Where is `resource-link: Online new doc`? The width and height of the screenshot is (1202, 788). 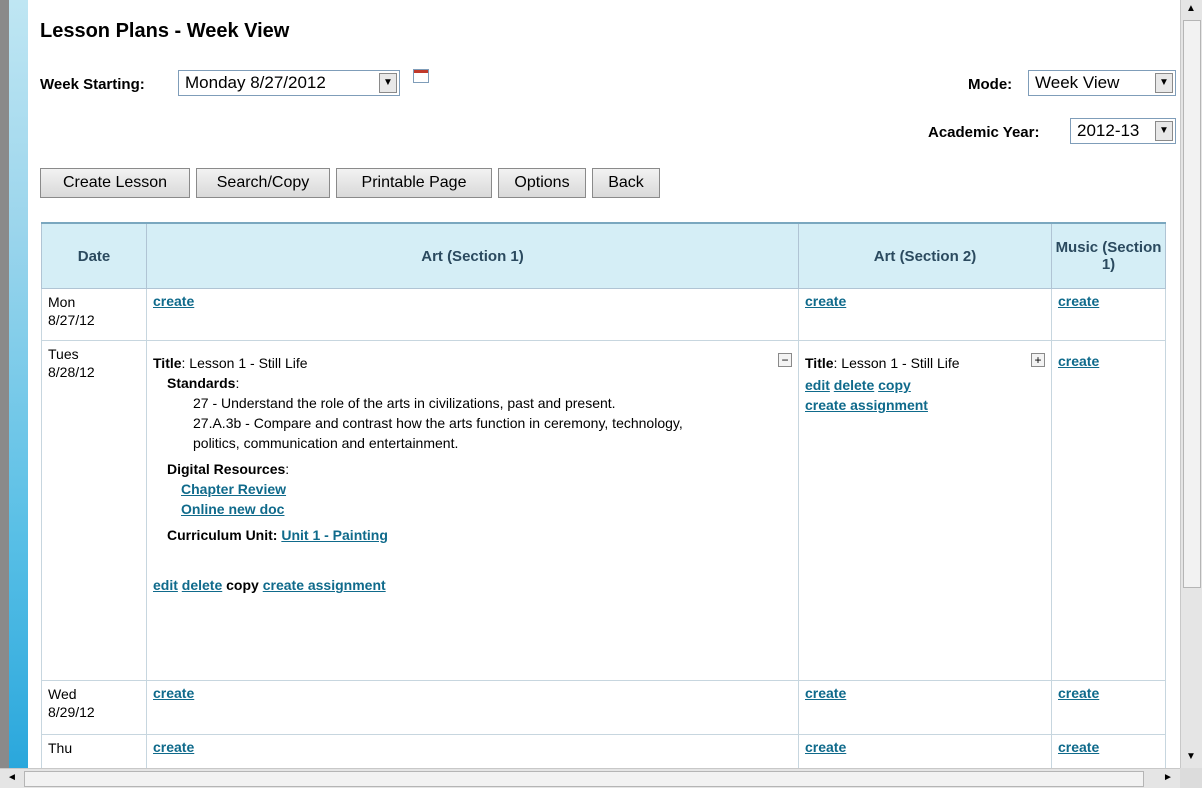 resource-link: Online new doc is located at coordinates (232, 509).